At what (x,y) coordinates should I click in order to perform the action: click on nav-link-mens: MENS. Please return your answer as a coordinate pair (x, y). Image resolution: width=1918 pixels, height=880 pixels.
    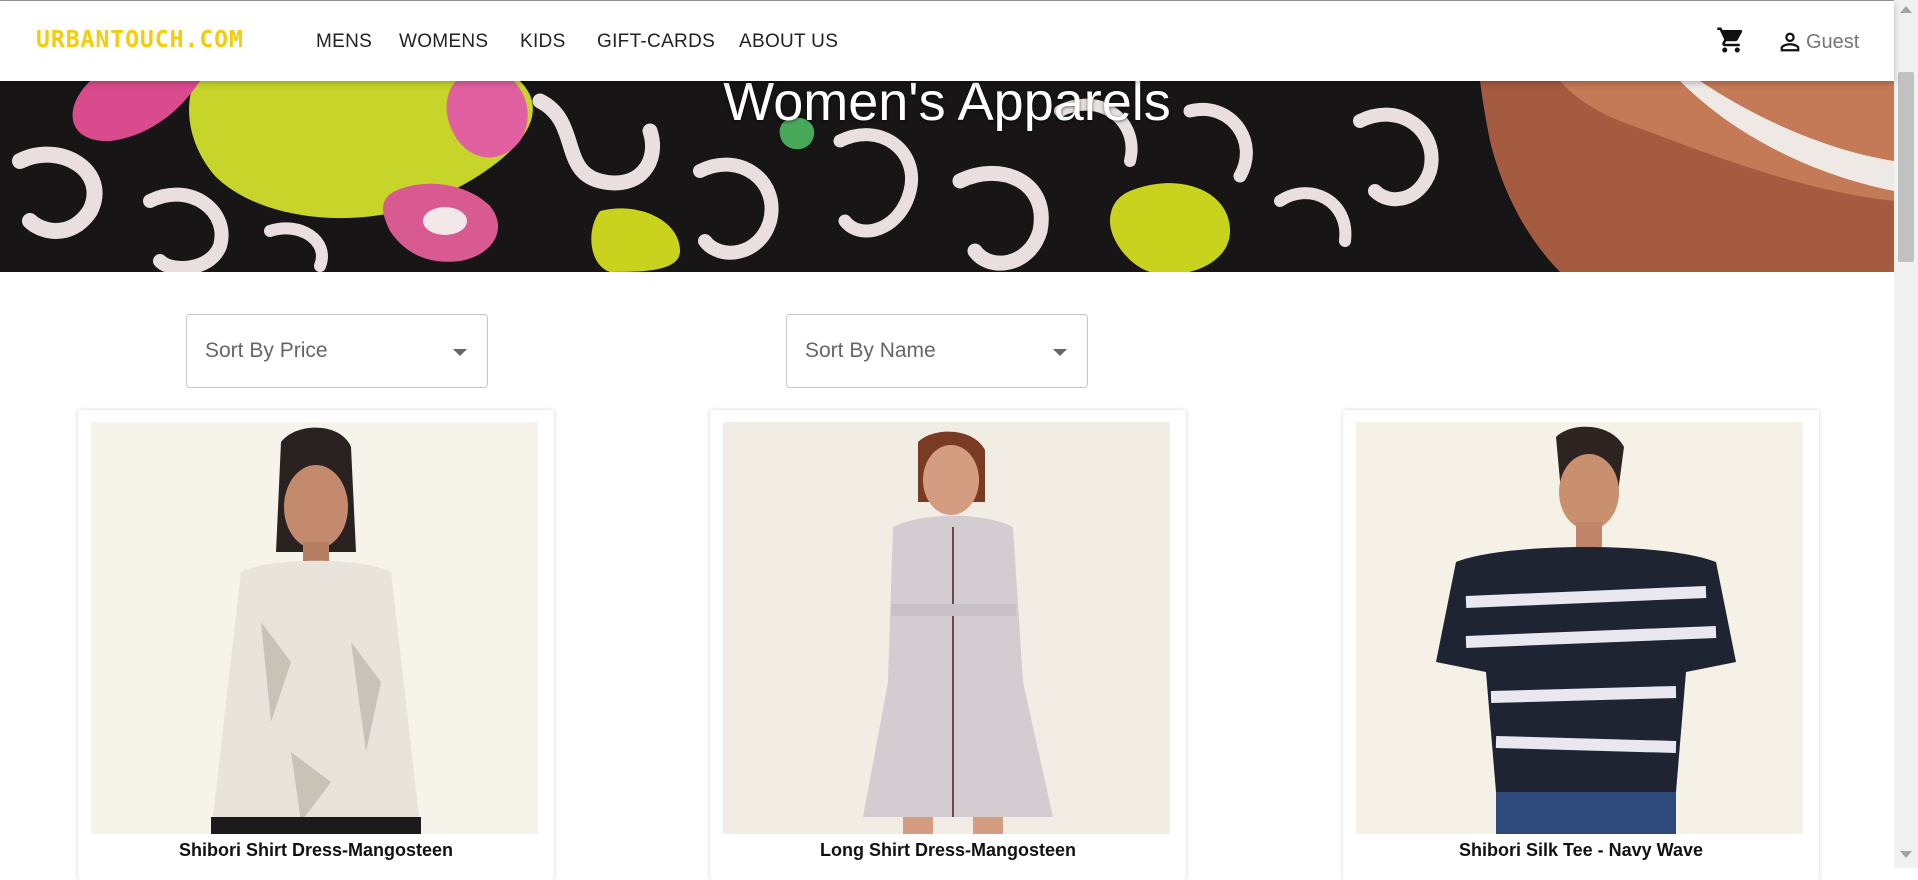
    Looking at the image, I should click on (344, 42).